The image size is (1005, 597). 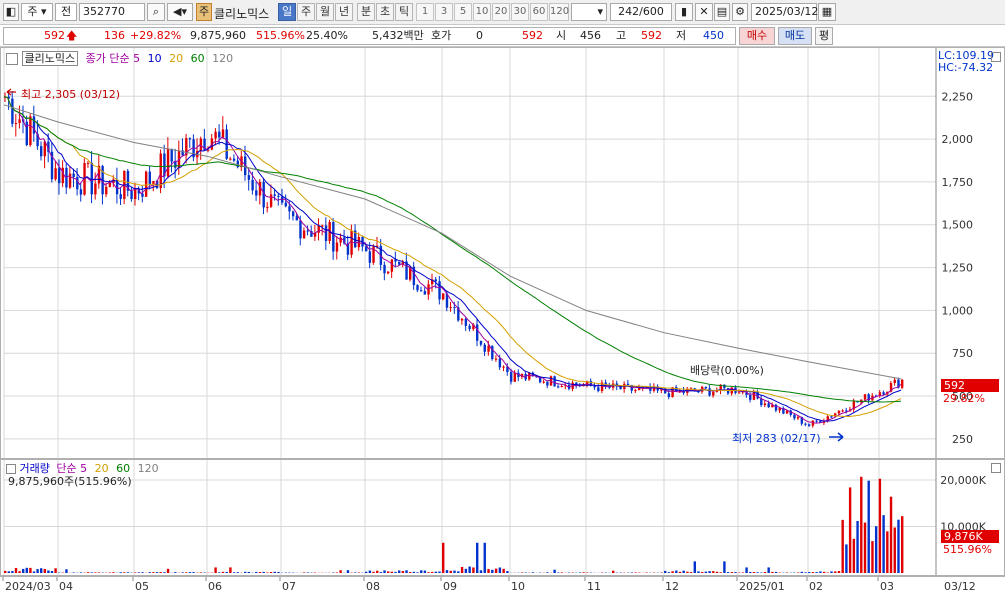 What do you see at coordinates (198, 58) in the screenshot?
I see `legend-ma60: 60` at bounding box center [198, 58].